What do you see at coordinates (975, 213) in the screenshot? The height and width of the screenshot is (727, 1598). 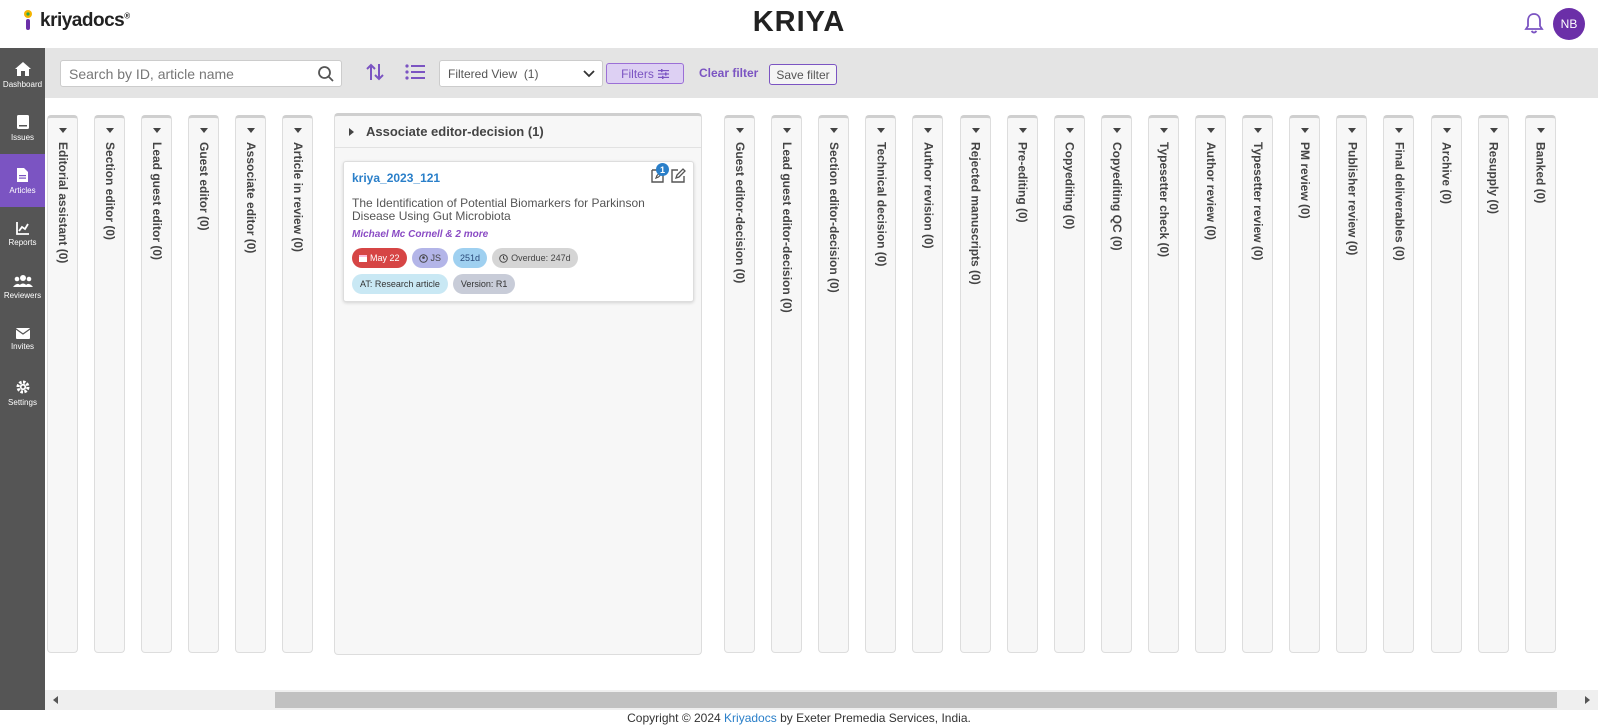 I see `column-title: Rejected manuscripts (0)` at bounding box center [975, 213].